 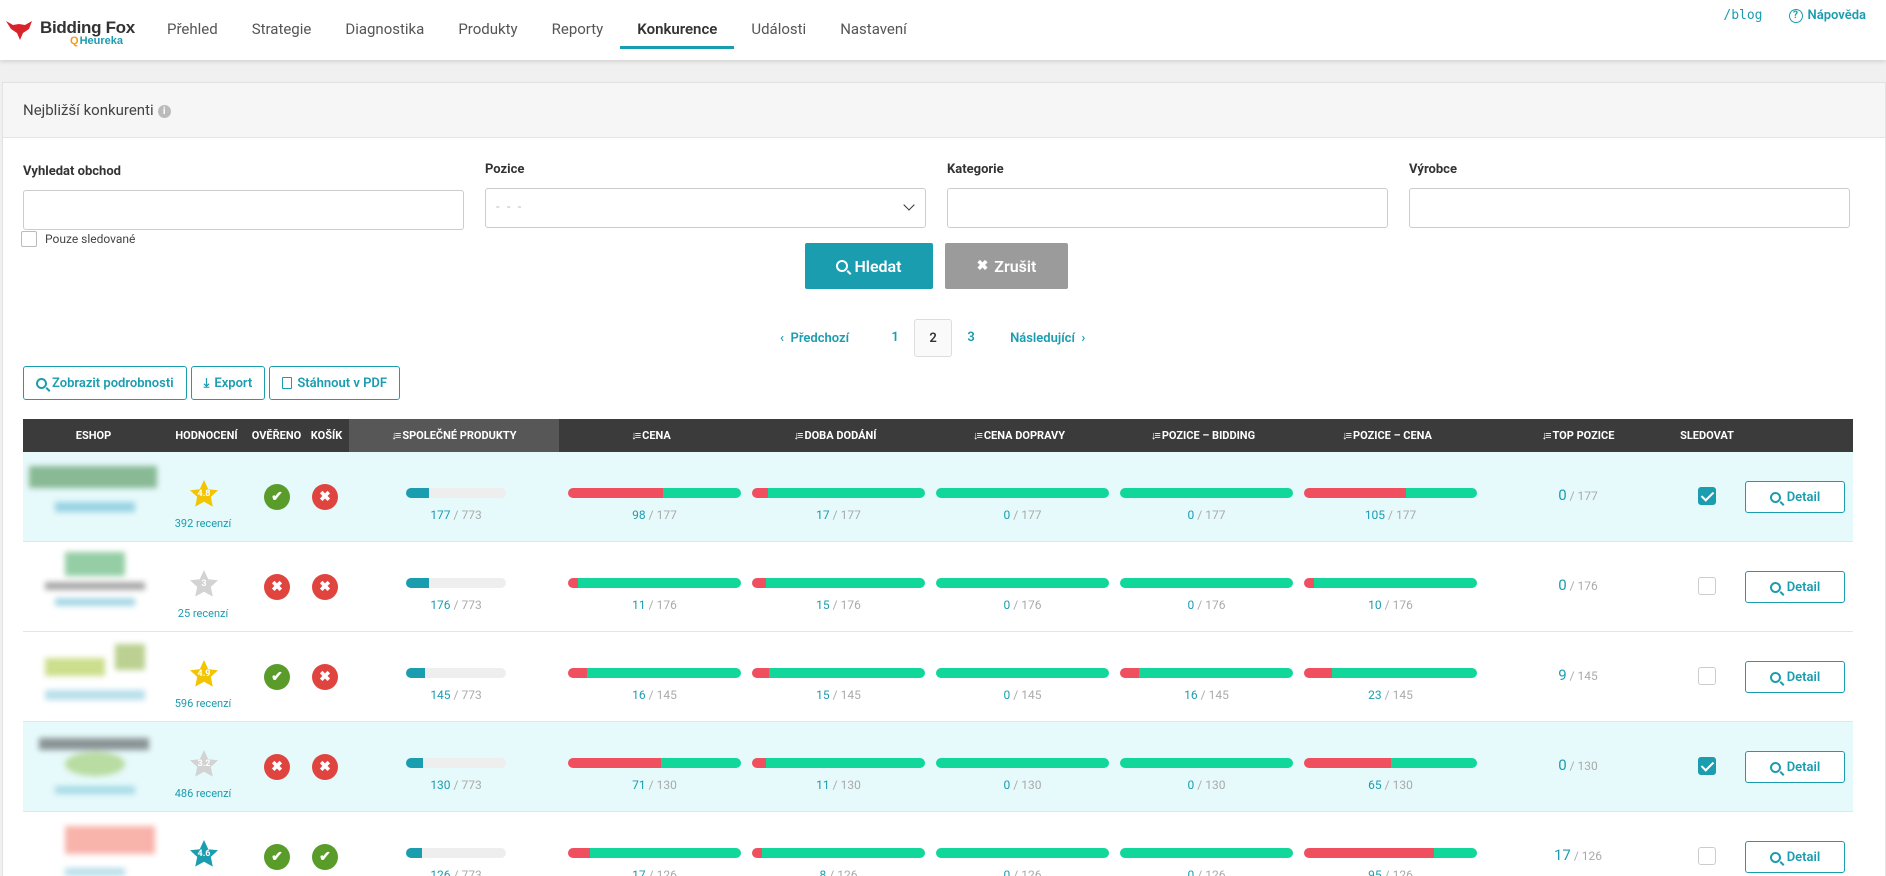 I want to click on close-icon: ✖, so click(x=982, y=266).